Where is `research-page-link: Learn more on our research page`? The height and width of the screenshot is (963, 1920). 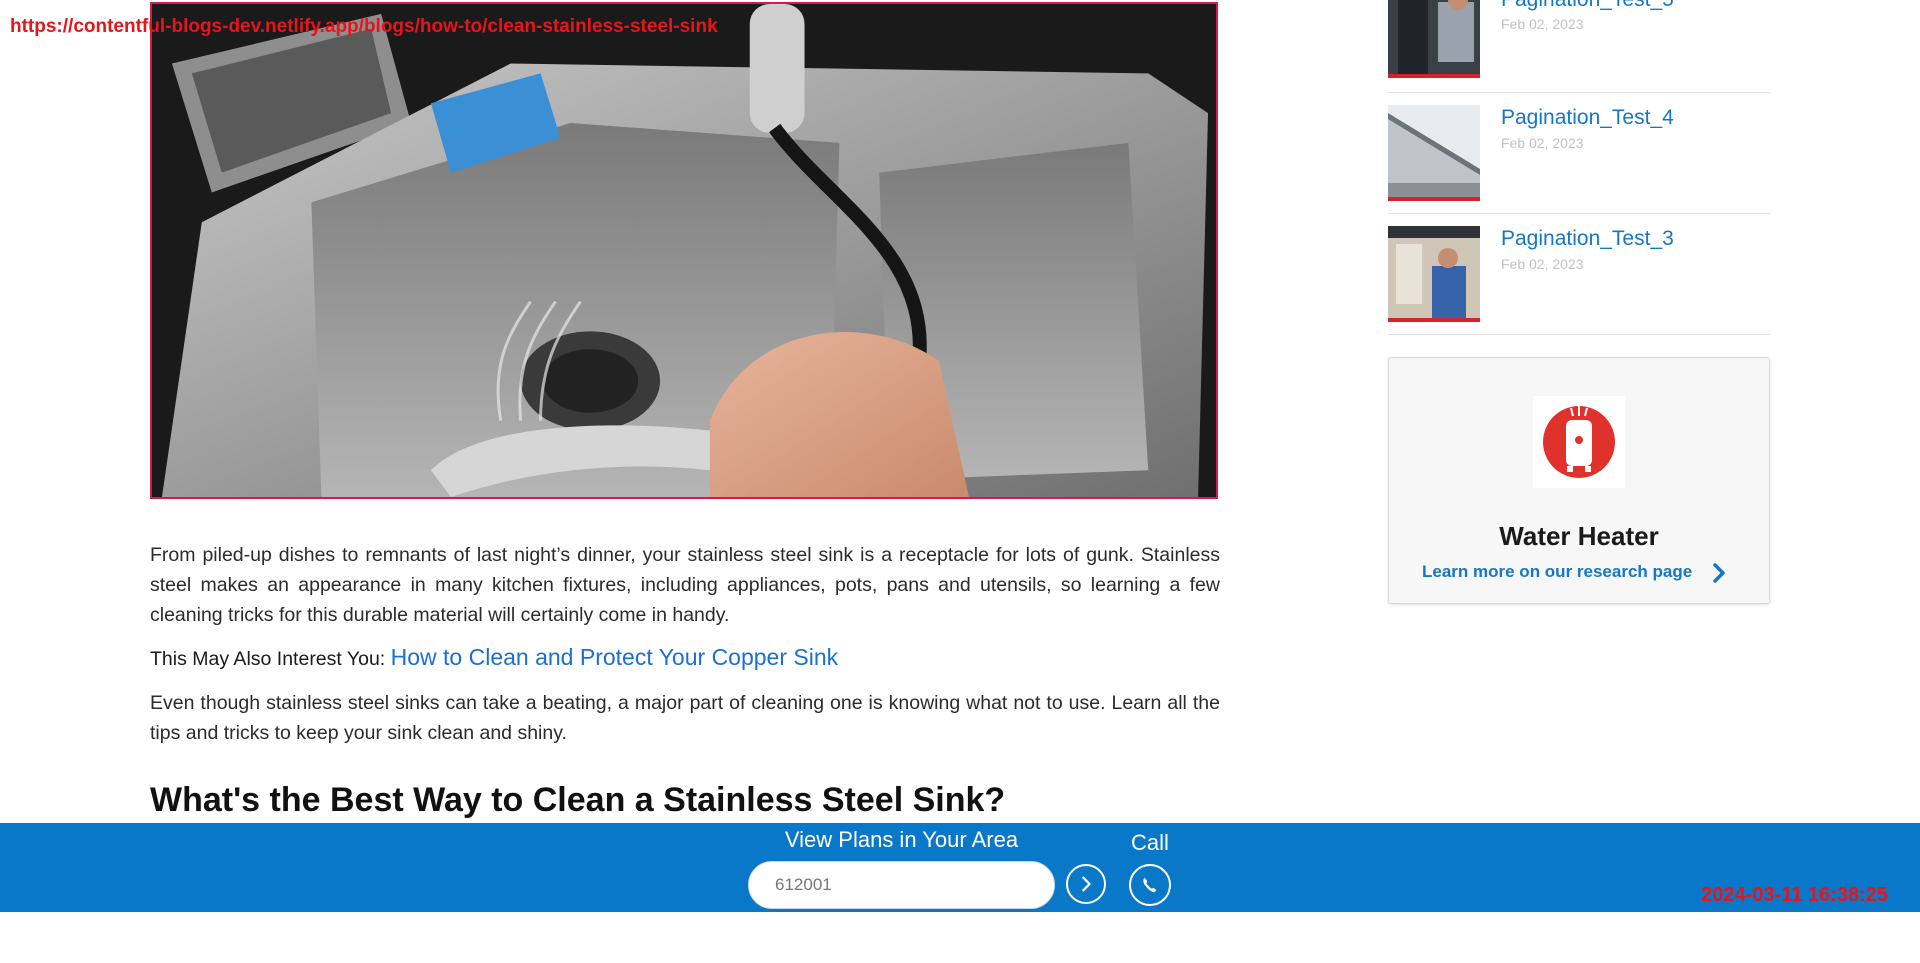
research-page-link: Learn more on our research page is located at coordinates (1557, 572).